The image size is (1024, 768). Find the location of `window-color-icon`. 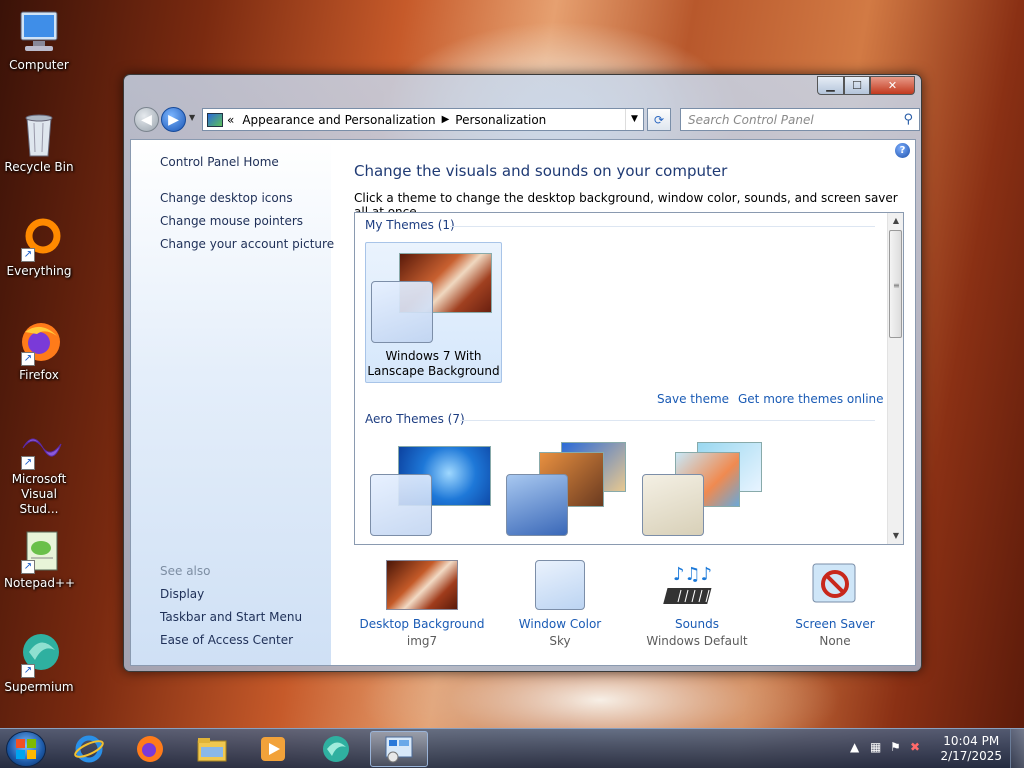

window-color-icon is located at coordinates (560, 585).